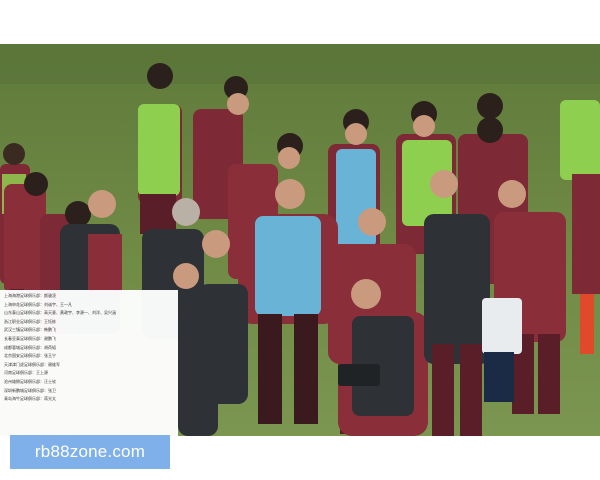 Image resolution: width=600 pixels, height=480 pixels. Describe the element at coordinates (30, 321) in the screenshot. I see `squad-list-row: 浙江职业足球俱乐部：王钰栋` at that location.